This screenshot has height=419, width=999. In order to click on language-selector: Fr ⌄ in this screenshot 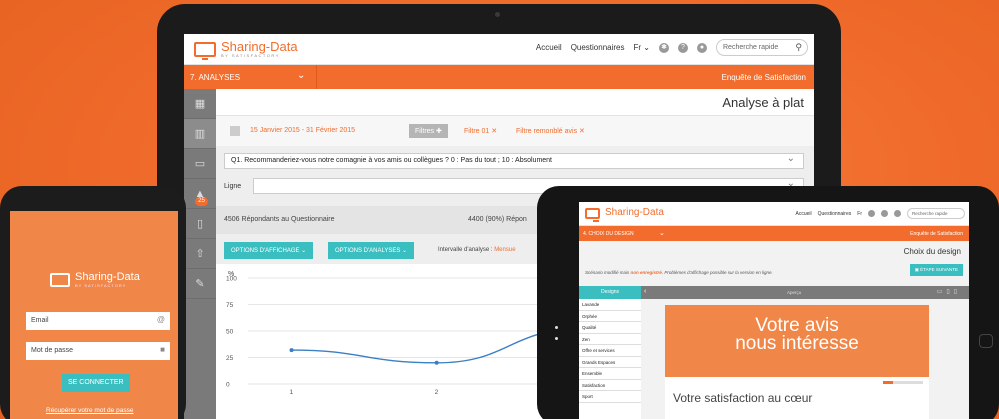, I will do `click(642, 47)`.